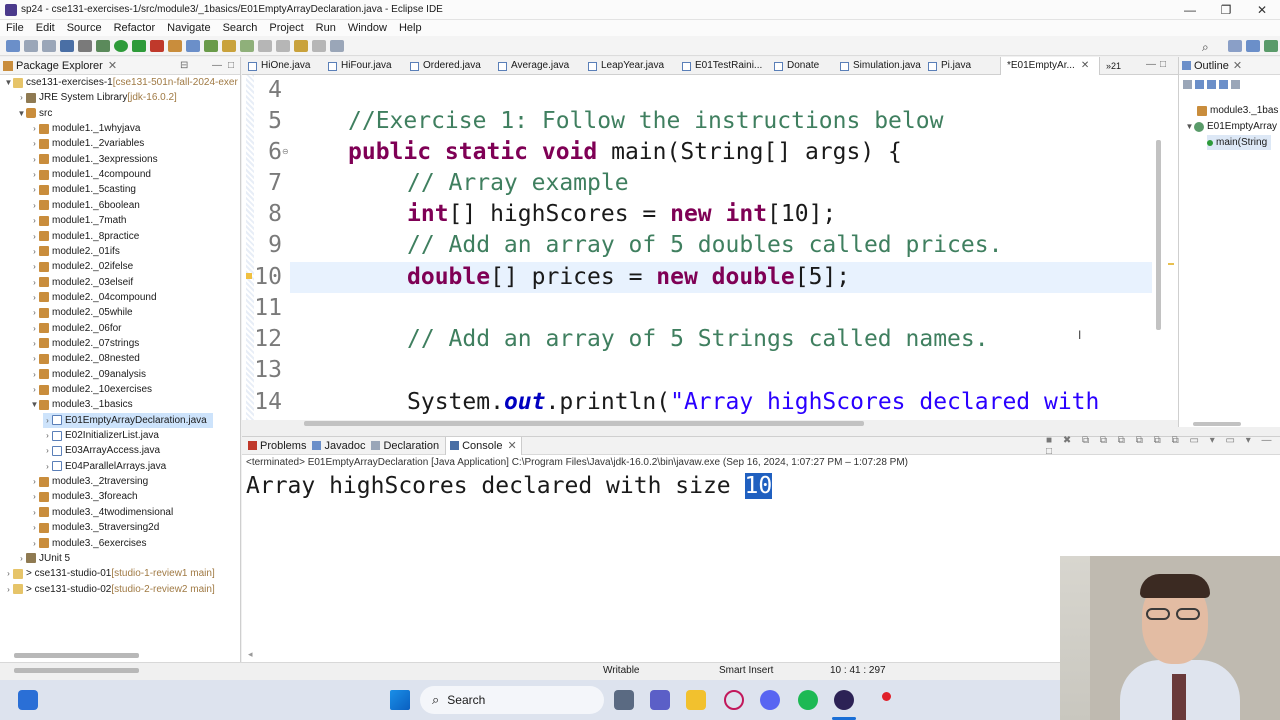 This screenshot has height=720, width=1280. Describe the element at coordinates (1239, 142) in the screenshot. I see `outline-item-method: main(String` at that location.